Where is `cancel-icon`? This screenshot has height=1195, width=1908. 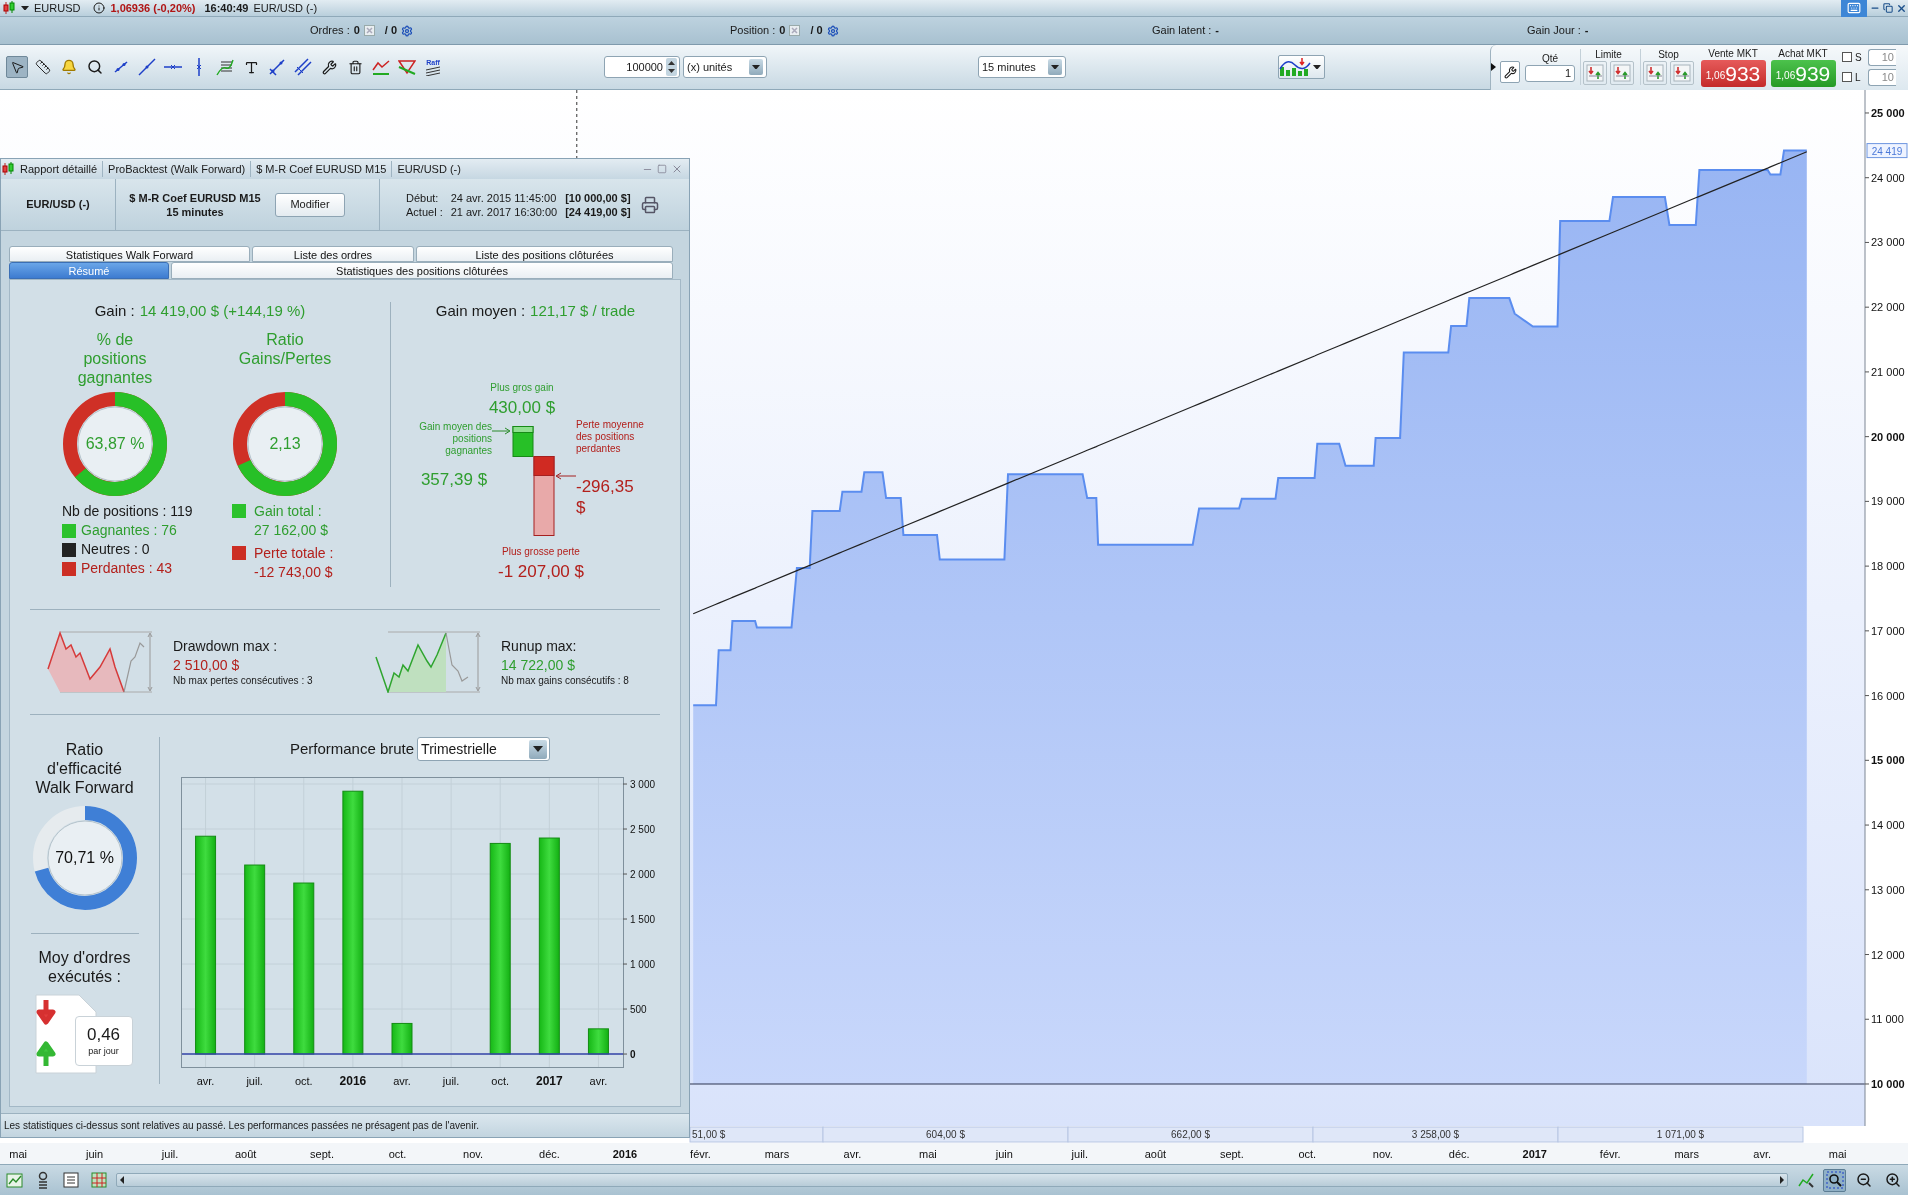
cancel-icon is located at coordinates (369, 30).